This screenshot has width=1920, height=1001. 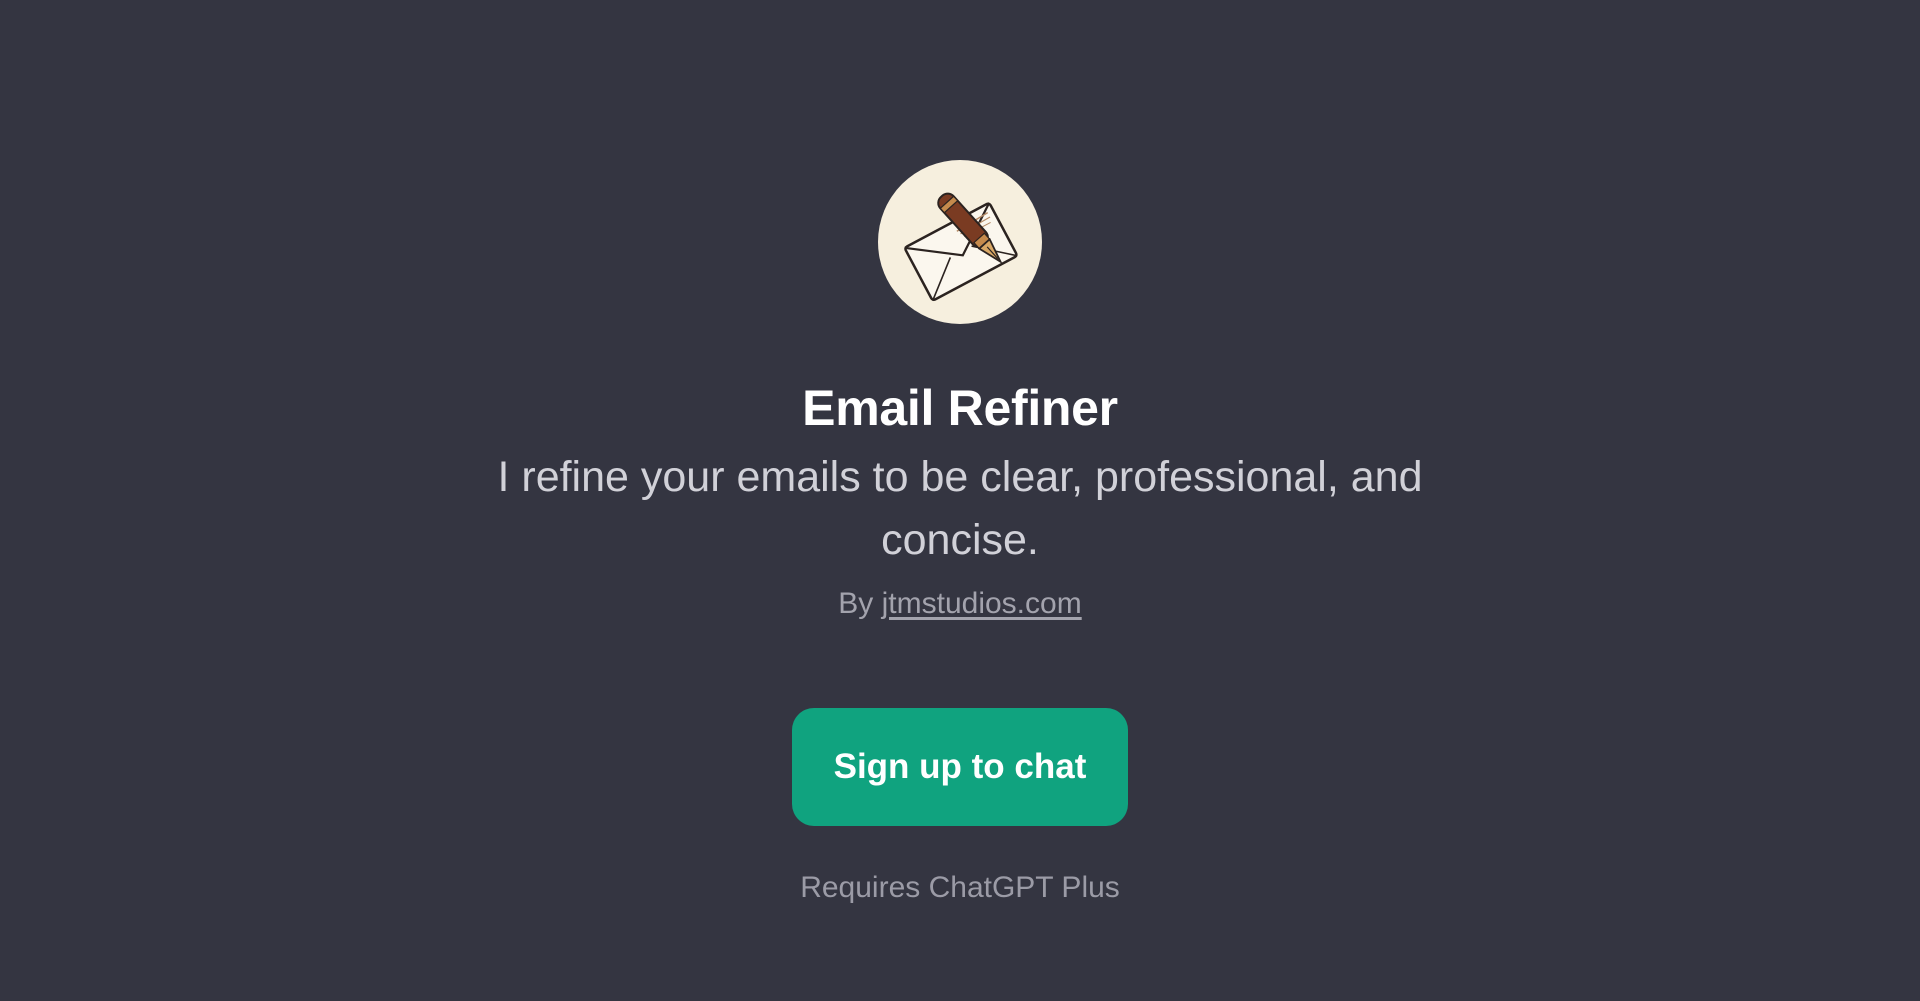 I want to click on plan-requirement-note: Requires ChatGPT Plus, so click(x=960, y=887).